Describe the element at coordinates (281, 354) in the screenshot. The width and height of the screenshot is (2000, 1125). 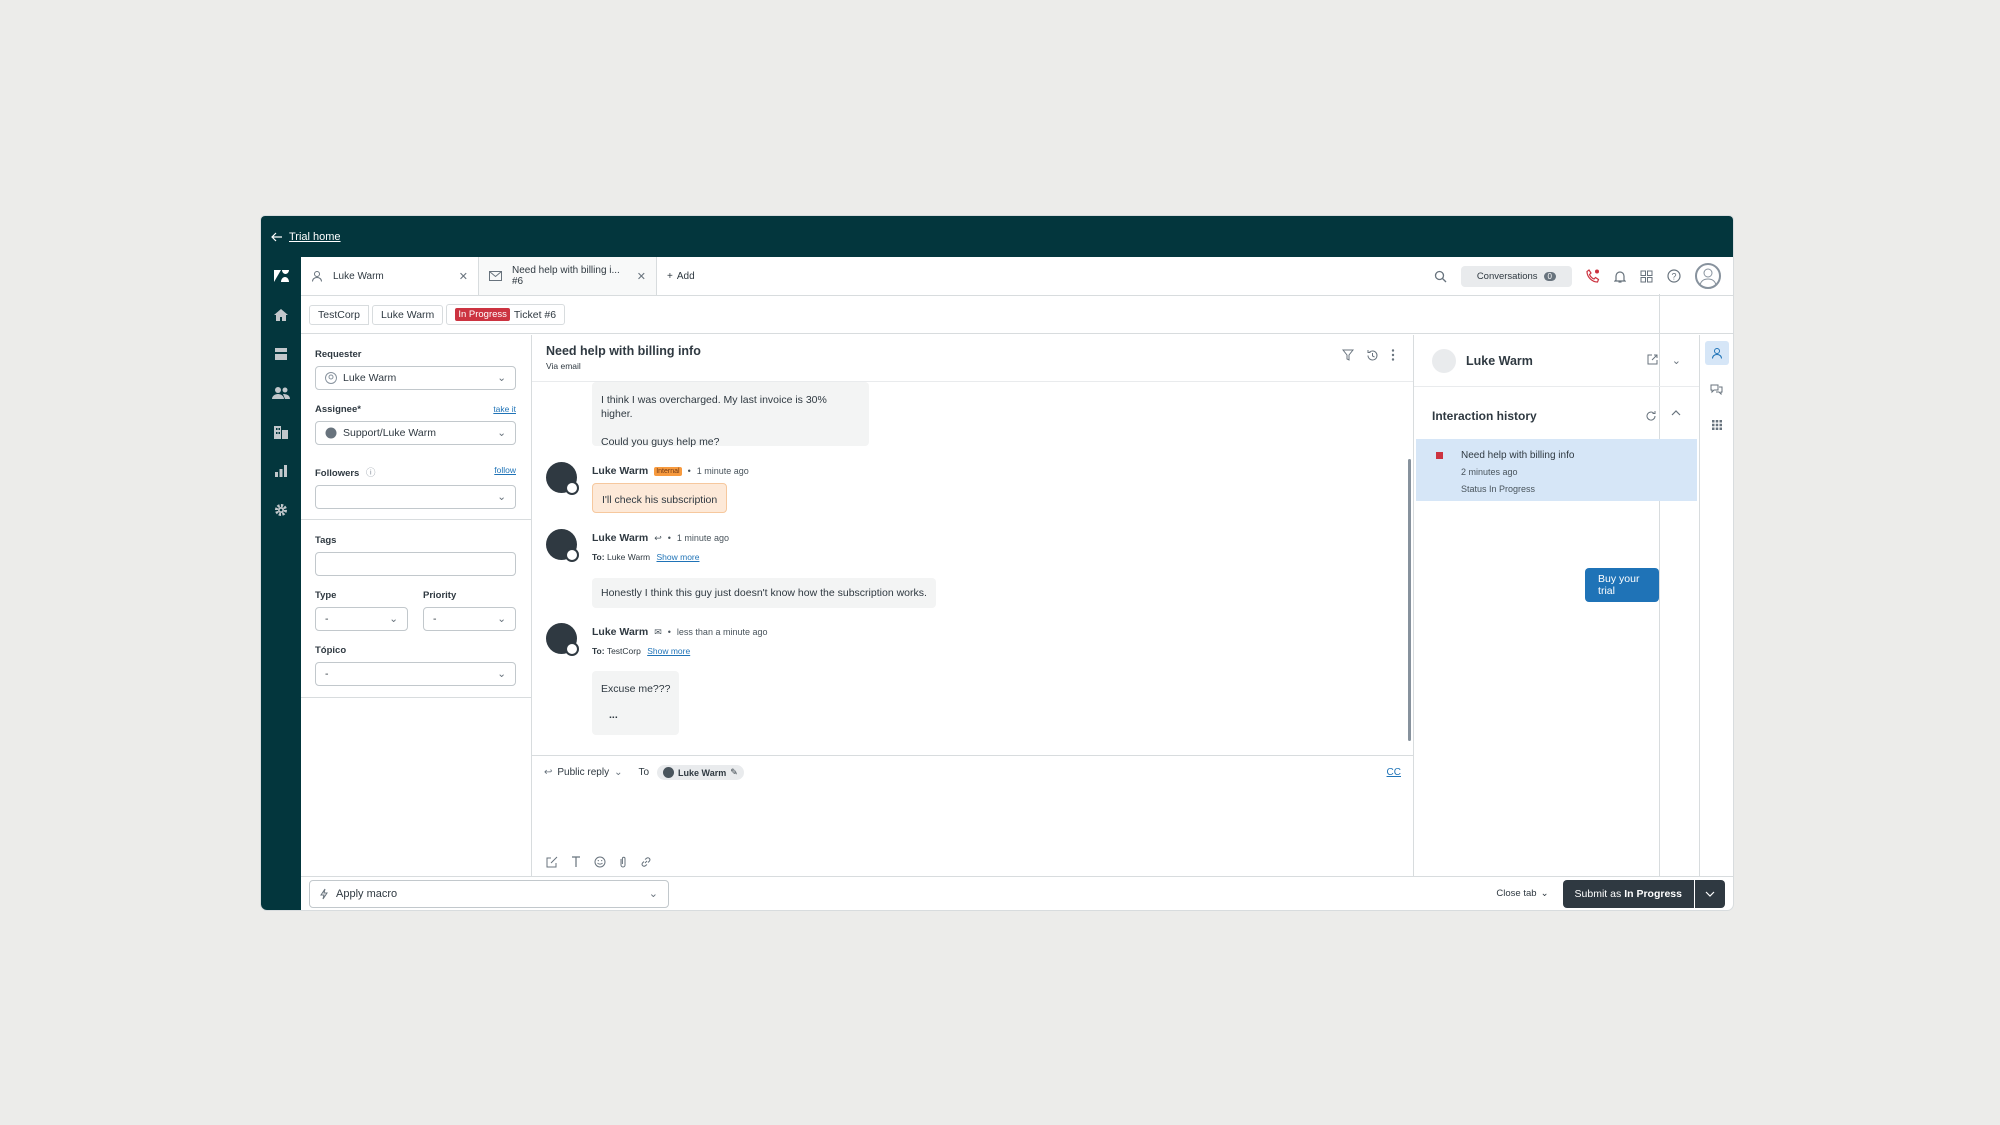
I see `views-icon` at that location.